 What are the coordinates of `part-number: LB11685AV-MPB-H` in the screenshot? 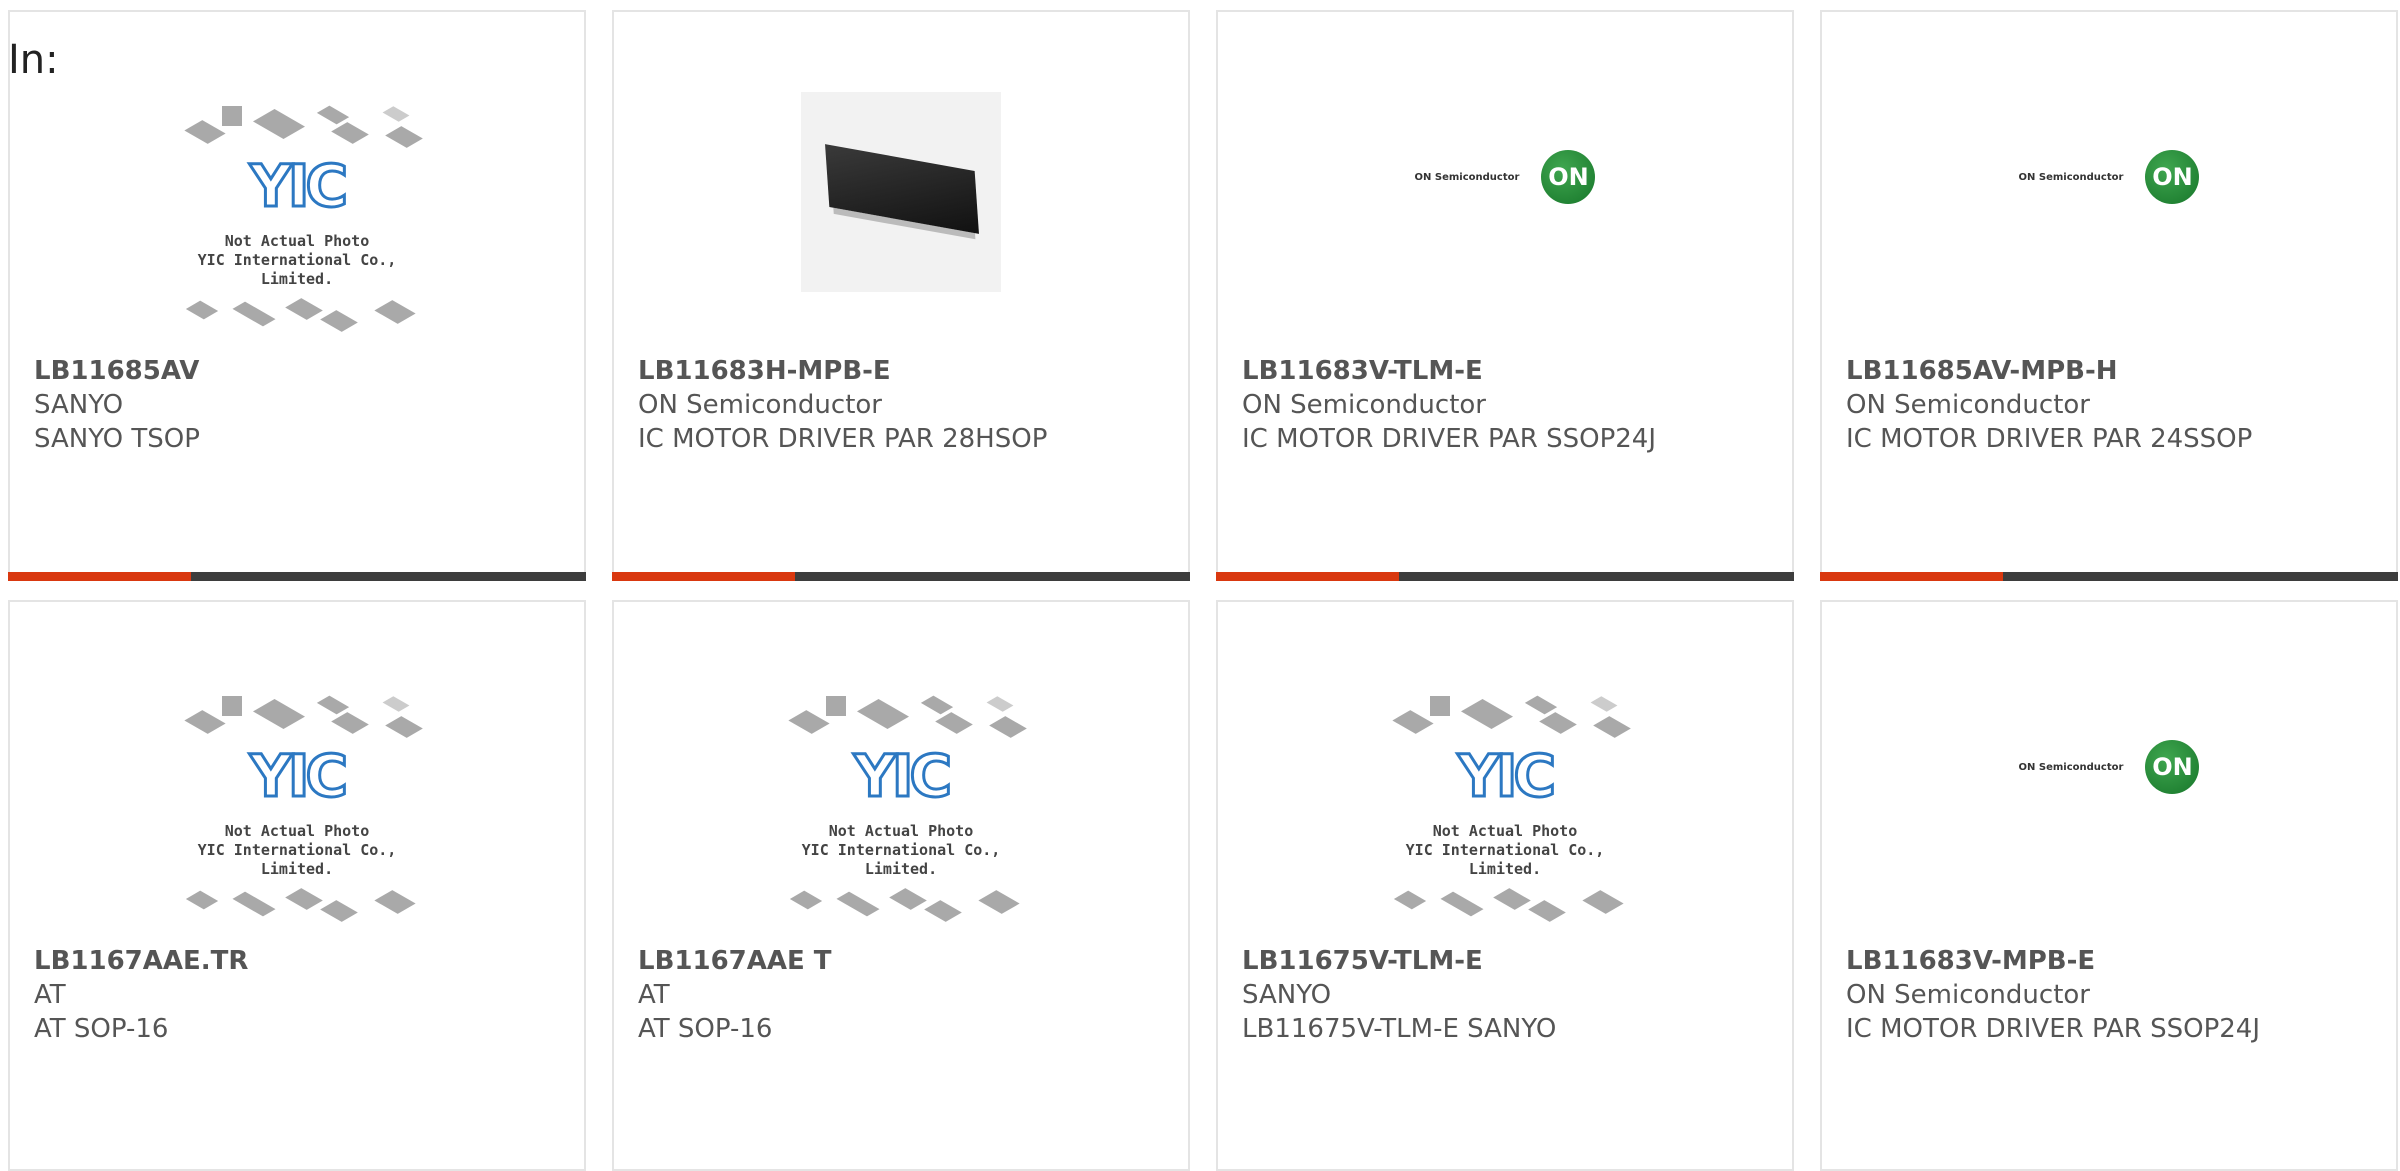 It's located at (2116, 371).